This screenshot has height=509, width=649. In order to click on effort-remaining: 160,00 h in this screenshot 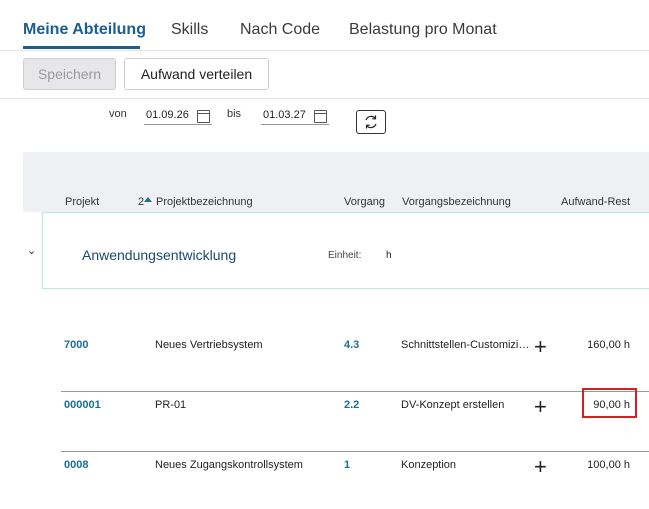, I will do `click(595, 345)`.